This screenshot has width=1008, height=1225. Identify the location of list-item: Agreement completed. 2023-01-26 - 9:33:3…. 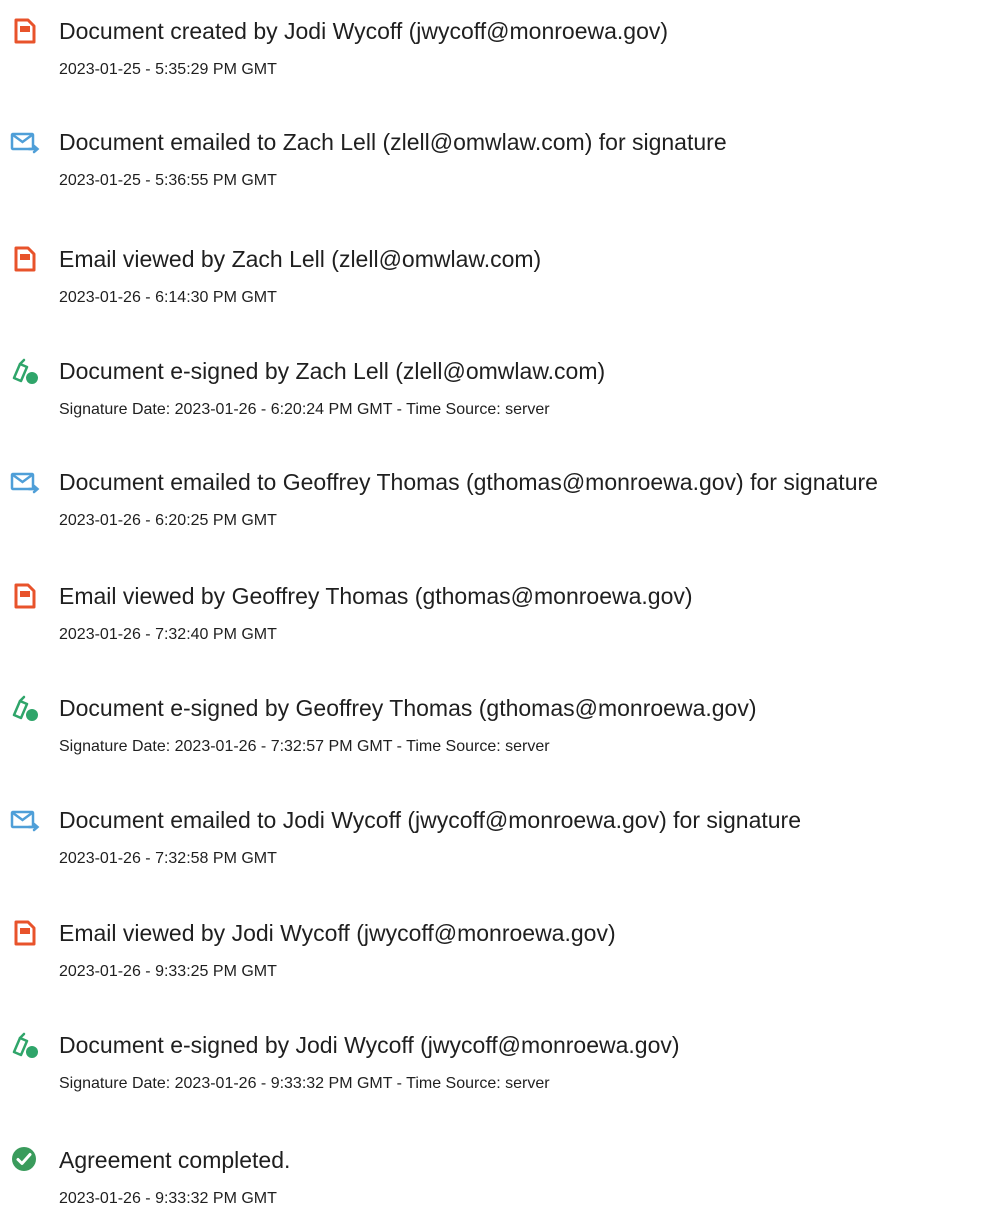
(504, 1185).